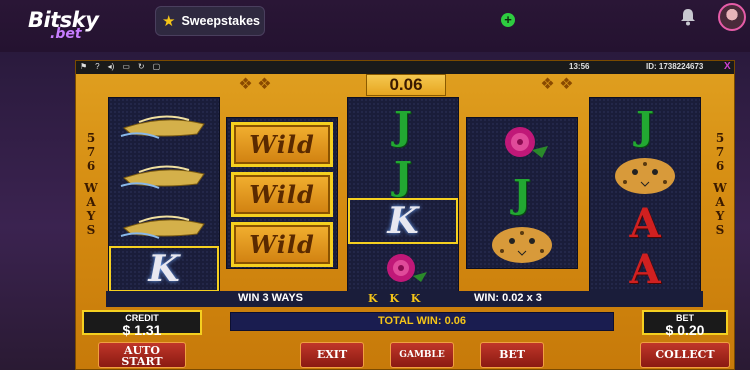 The height and width of the screenshot is (370, 750). I want to click on winning-symbols-text: K K K, so click(396, 298).